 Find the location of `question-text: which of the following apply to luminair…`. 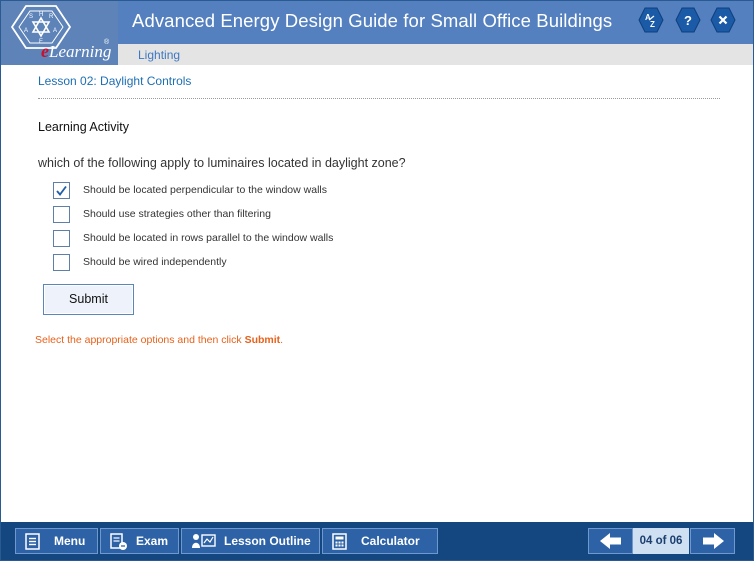

question-text: which of the following apply to luminair… is located at coordinates (222, 163).